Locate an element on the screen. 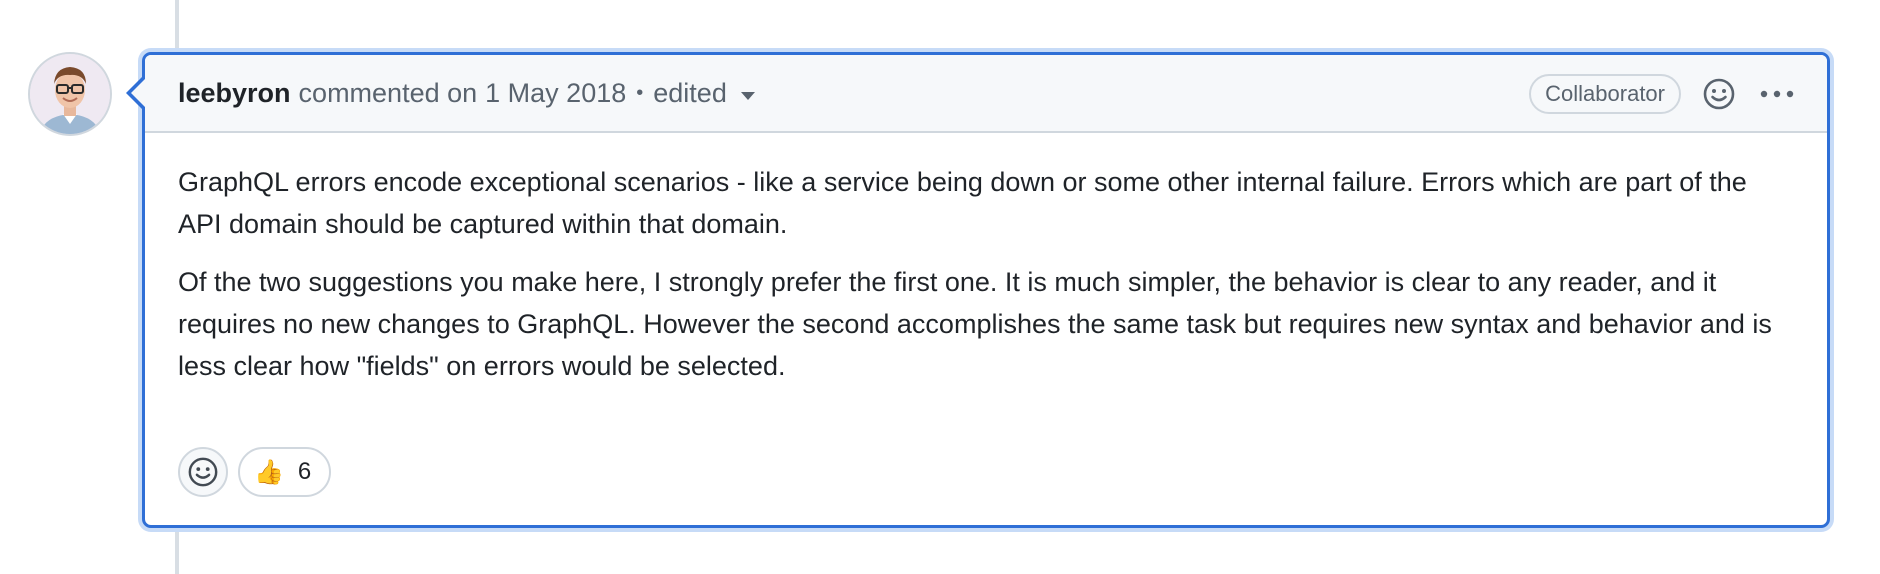 The height and width of the screenshot is (574, 1880). edited-dropdown: edited is located at coordinates (704, 93).